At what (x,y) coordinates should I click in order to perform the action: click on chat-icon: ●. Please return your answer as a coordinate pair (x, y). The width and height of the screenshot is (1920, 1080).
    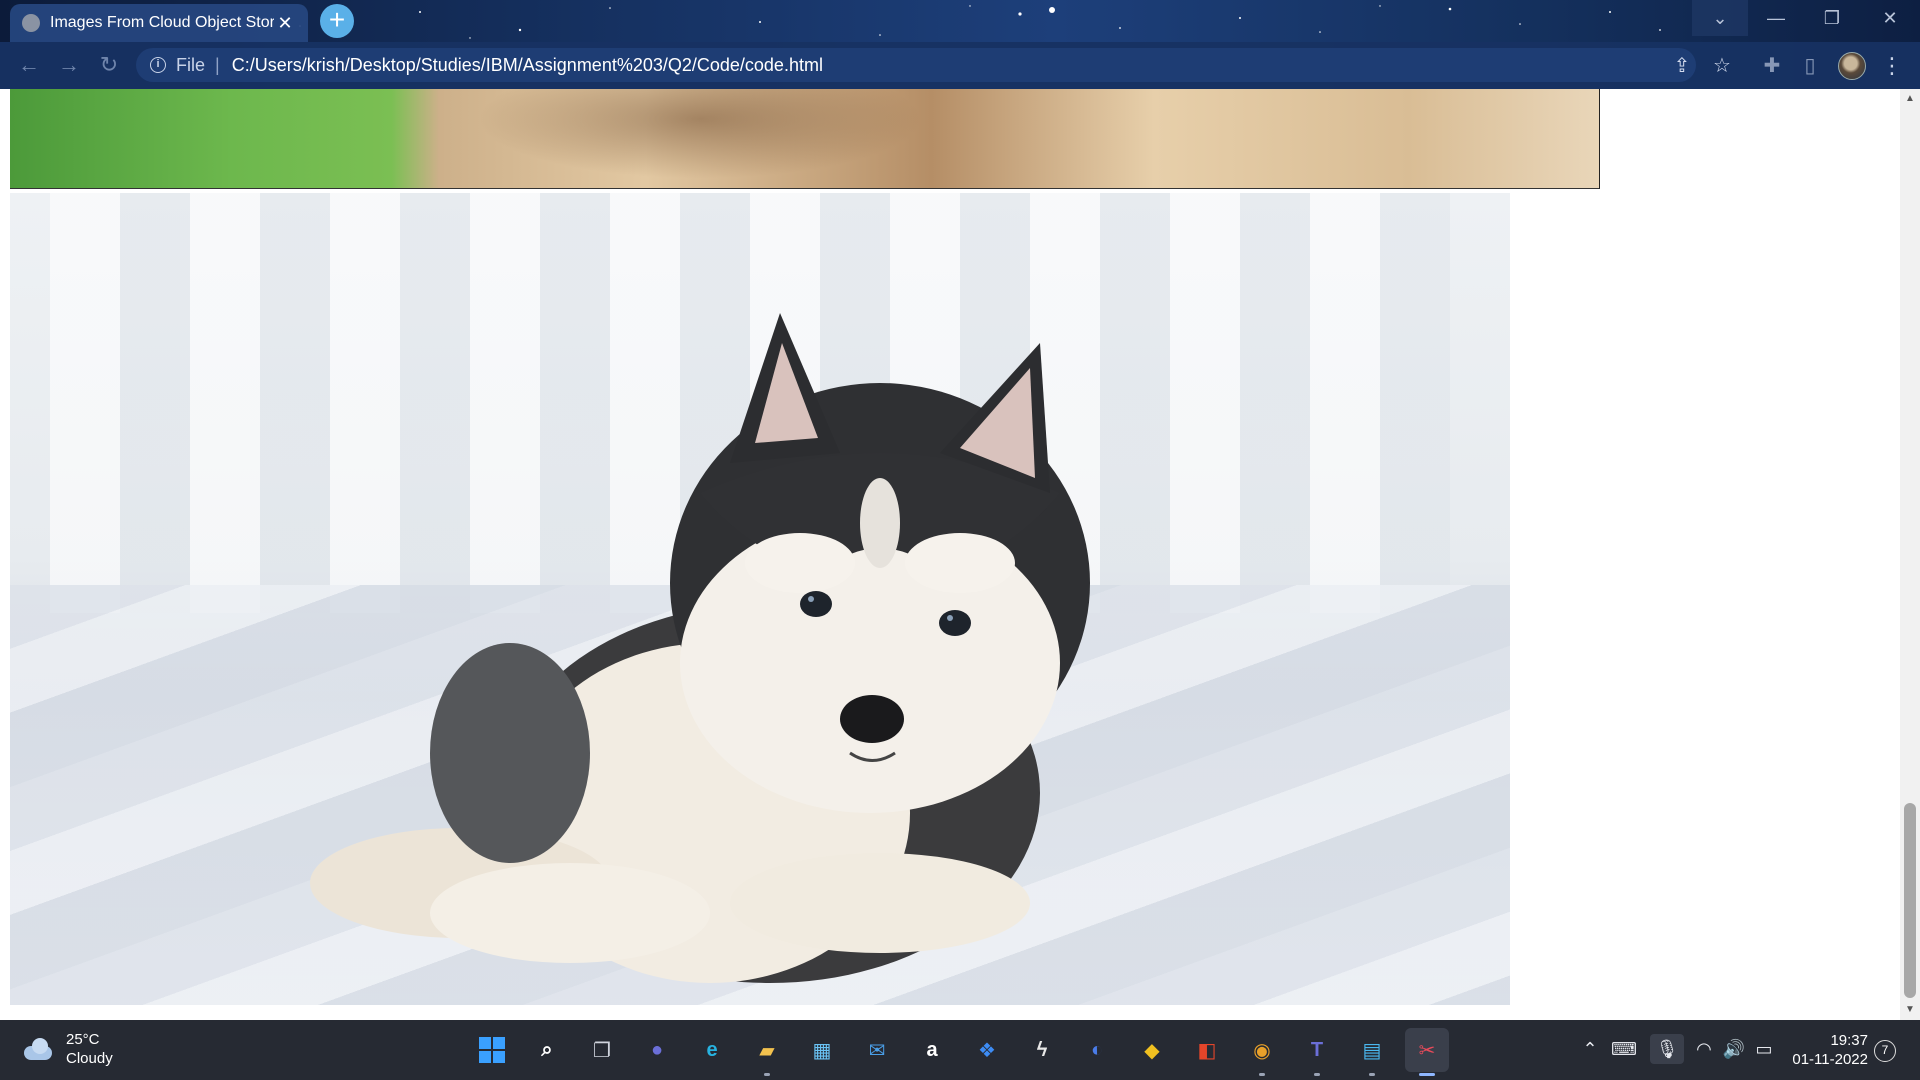
    Looking at the image, I should click on (657, 1050).